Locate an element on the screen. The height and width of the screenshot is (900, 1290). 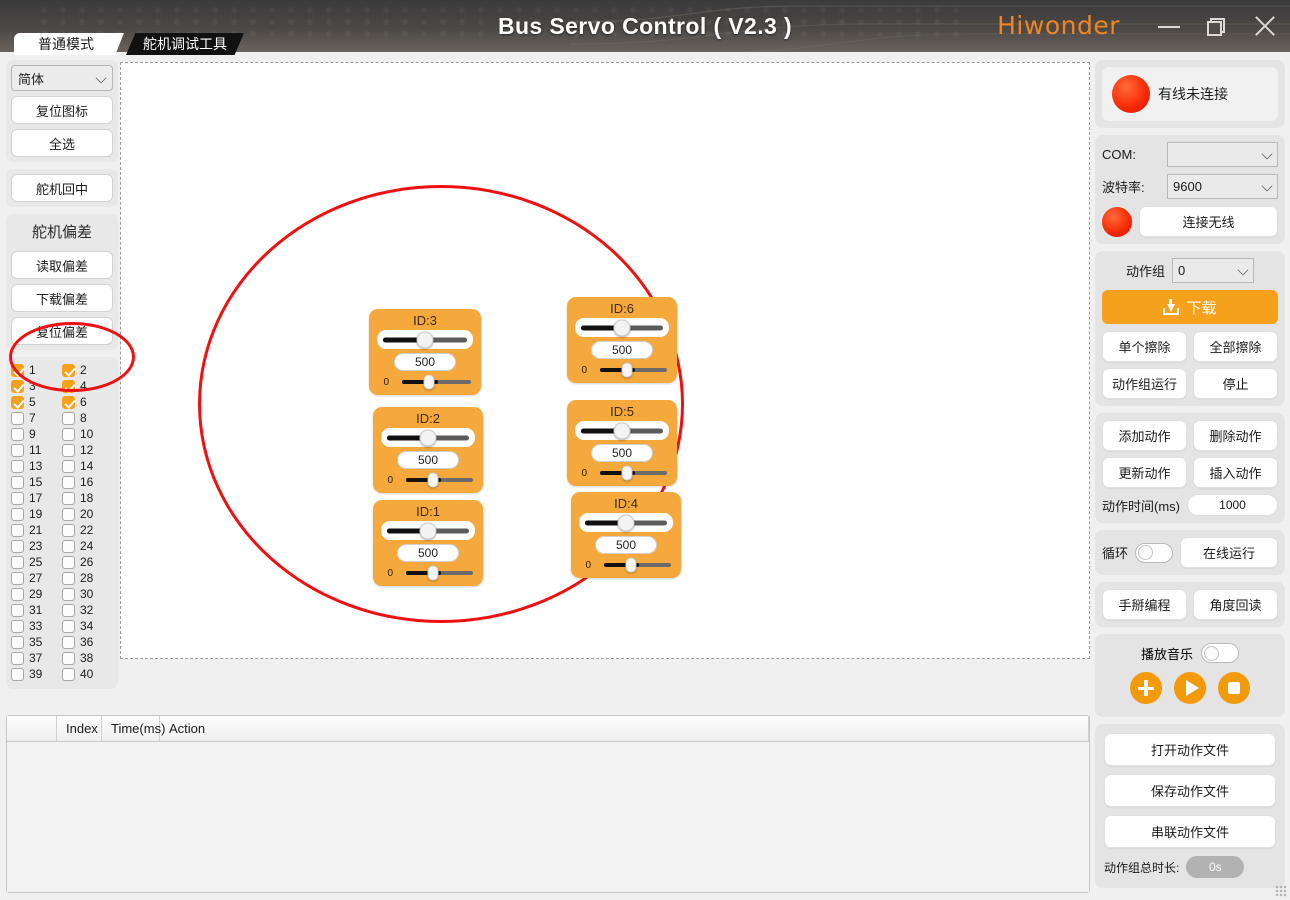
stop-button: 停止 is located at coordinates (1235, 383).